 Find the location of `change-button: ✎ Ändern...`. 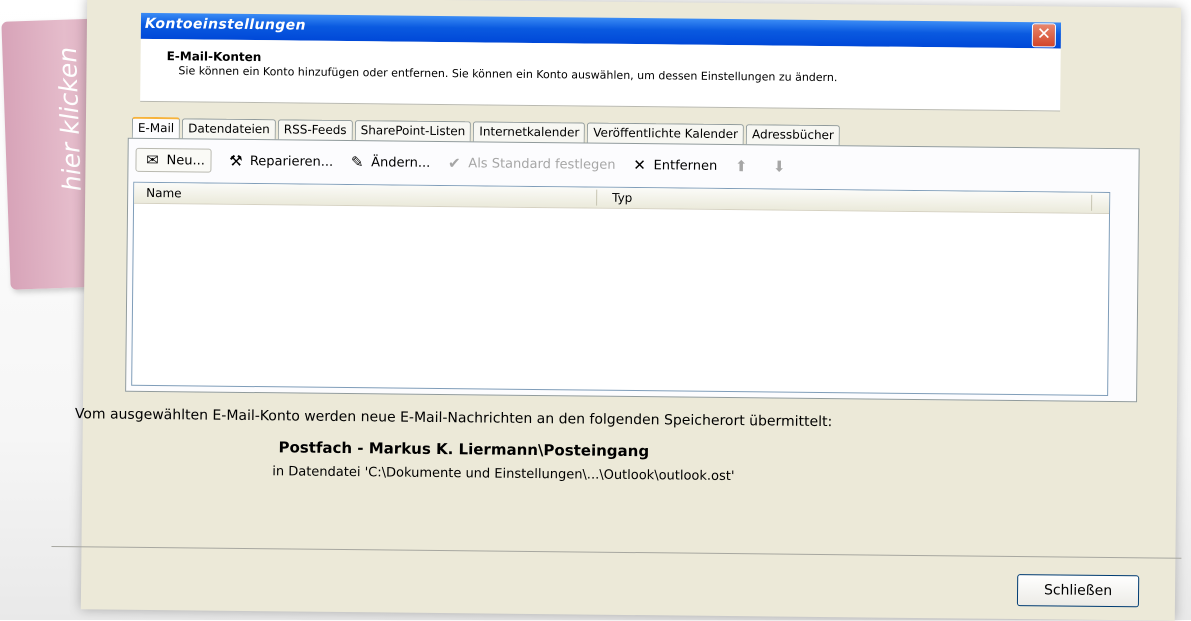

change-button: ✎ Ändern... is located at coordinates (389, 162).